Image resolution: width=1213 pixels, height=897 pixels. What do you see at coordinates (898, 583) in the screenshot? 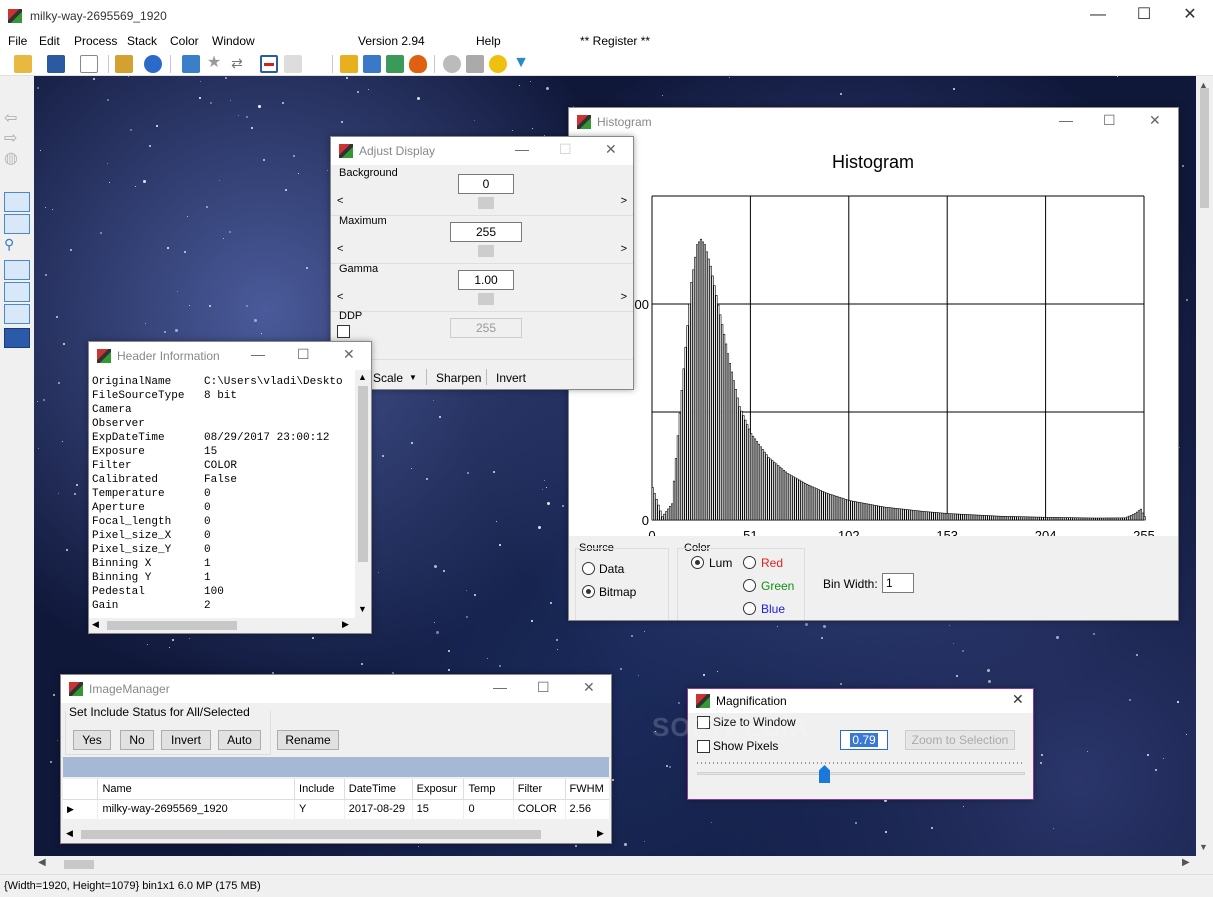
I see `bin-width-input: 1` at bounding box center [898, 583].